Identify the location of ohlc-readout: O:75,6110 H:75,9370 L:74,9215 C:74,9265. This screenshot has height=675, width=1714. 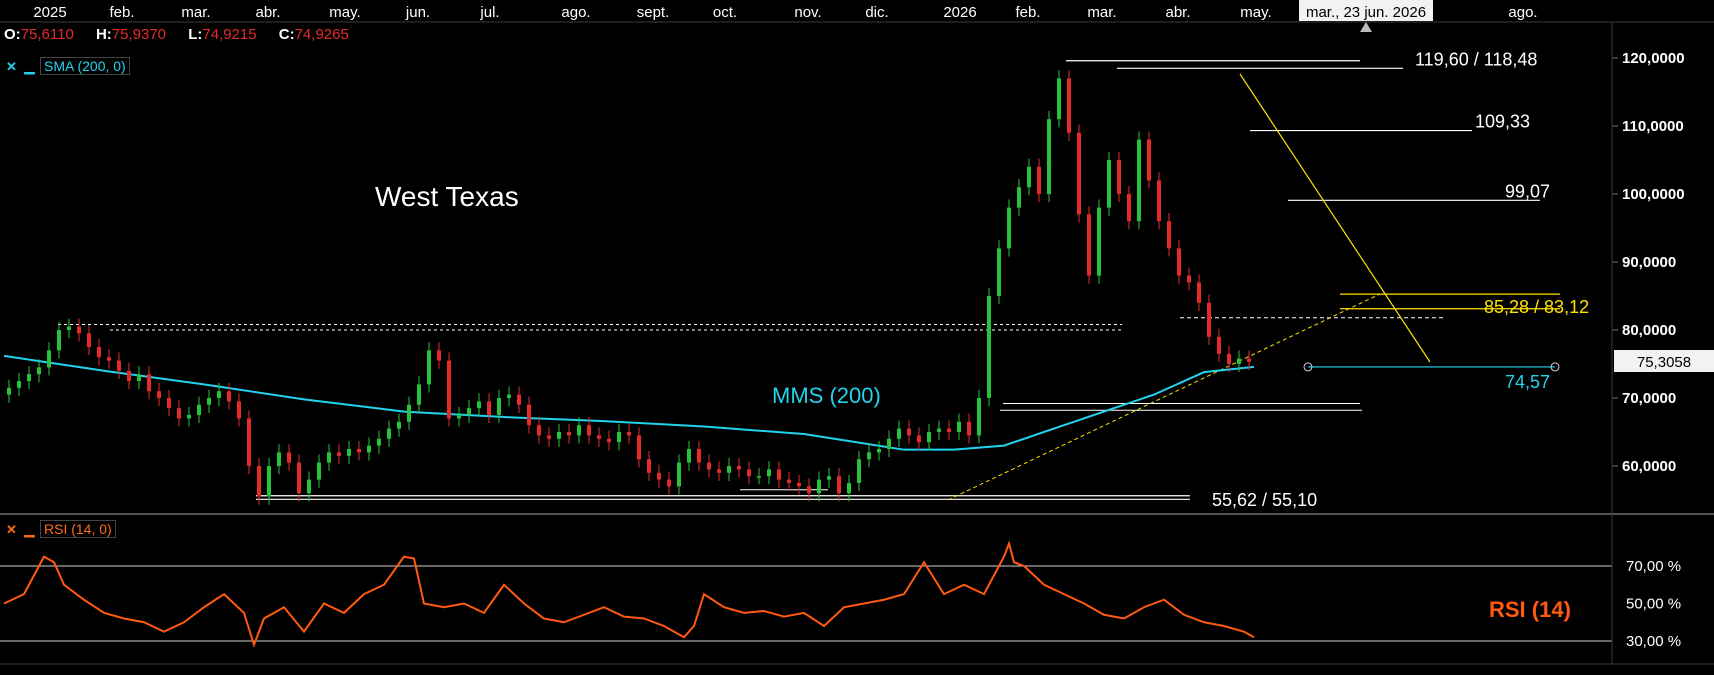
(185, 34).